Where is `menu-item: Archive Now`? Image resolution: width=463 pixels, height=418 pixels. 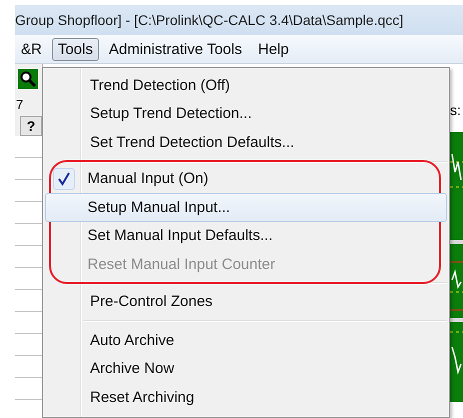
menu-item: Archive Now is located at coordinates (246, 368).